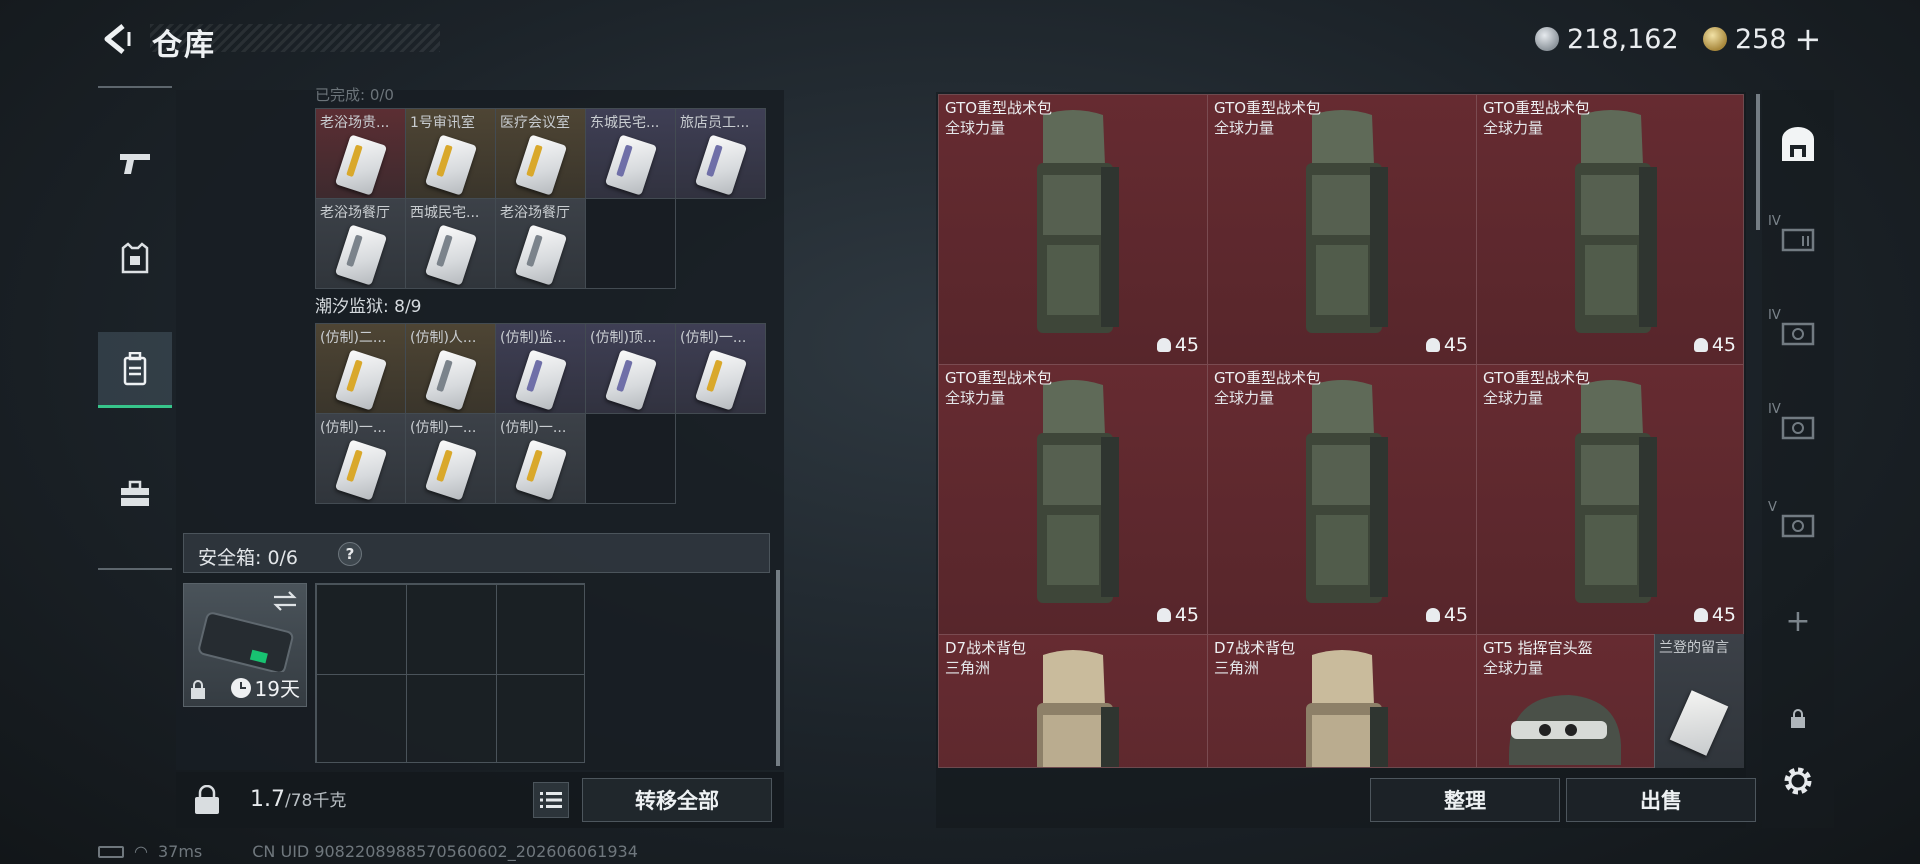  What do you see at coordinates (1623, 39) in the screenshot?
I see `silver-amount: 218,162` at bounding box center [1623, 39].